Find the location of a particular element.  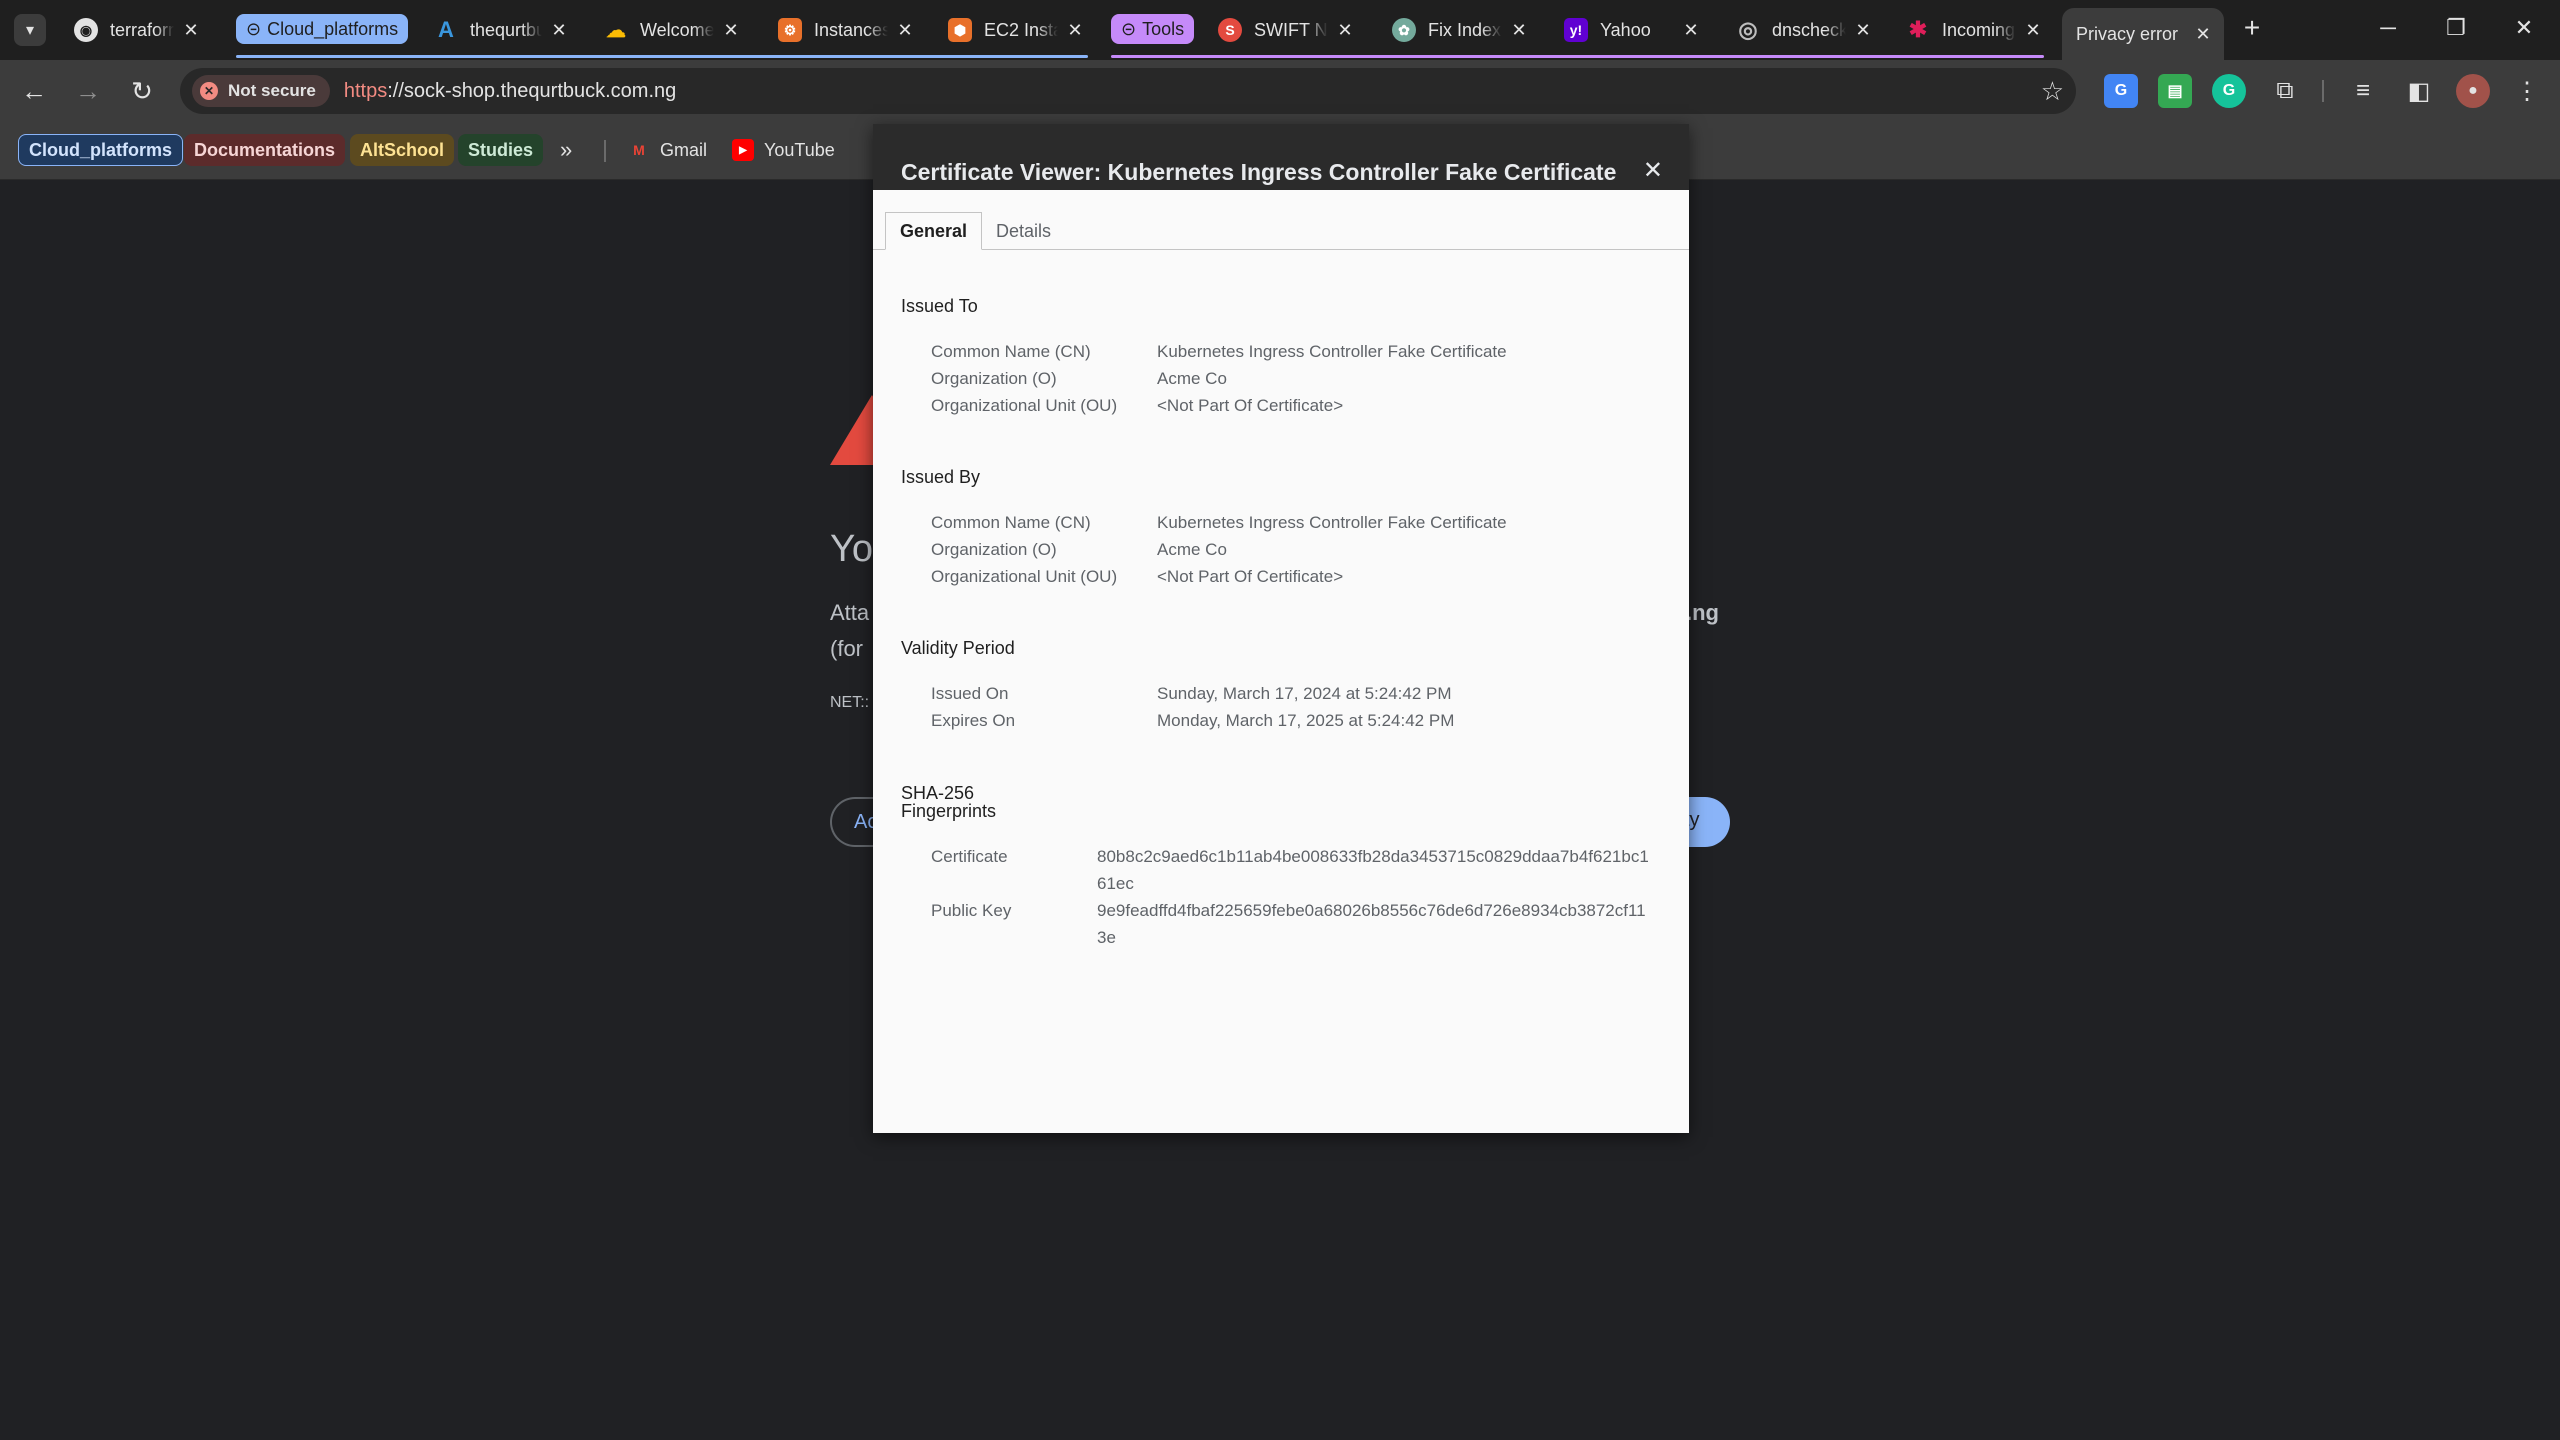

tab-fix-index: ✿ Fix Index ✕ is located at coordinates (1459, 30).